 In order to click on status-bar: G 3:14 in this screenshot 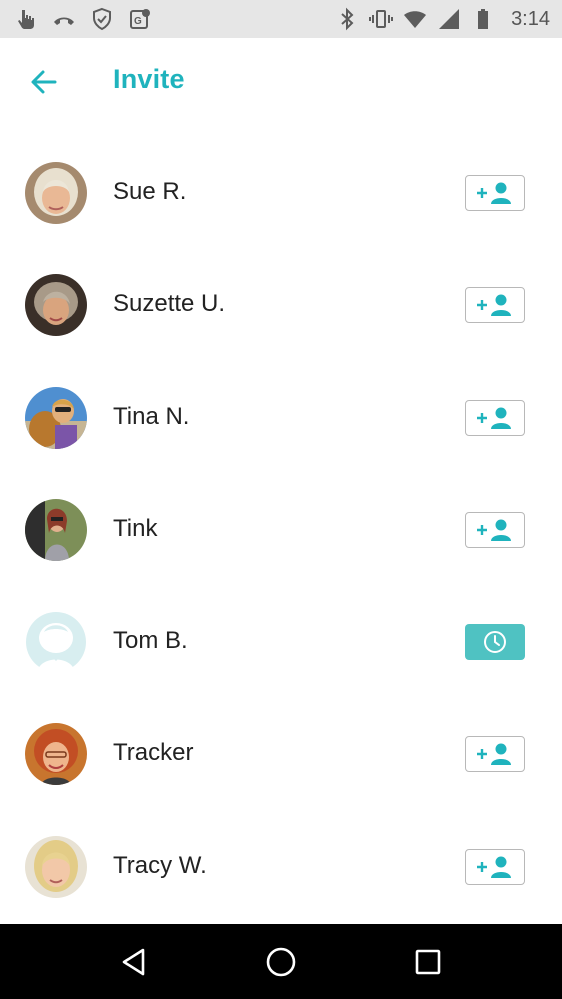, I will do `click(281, 19)`.